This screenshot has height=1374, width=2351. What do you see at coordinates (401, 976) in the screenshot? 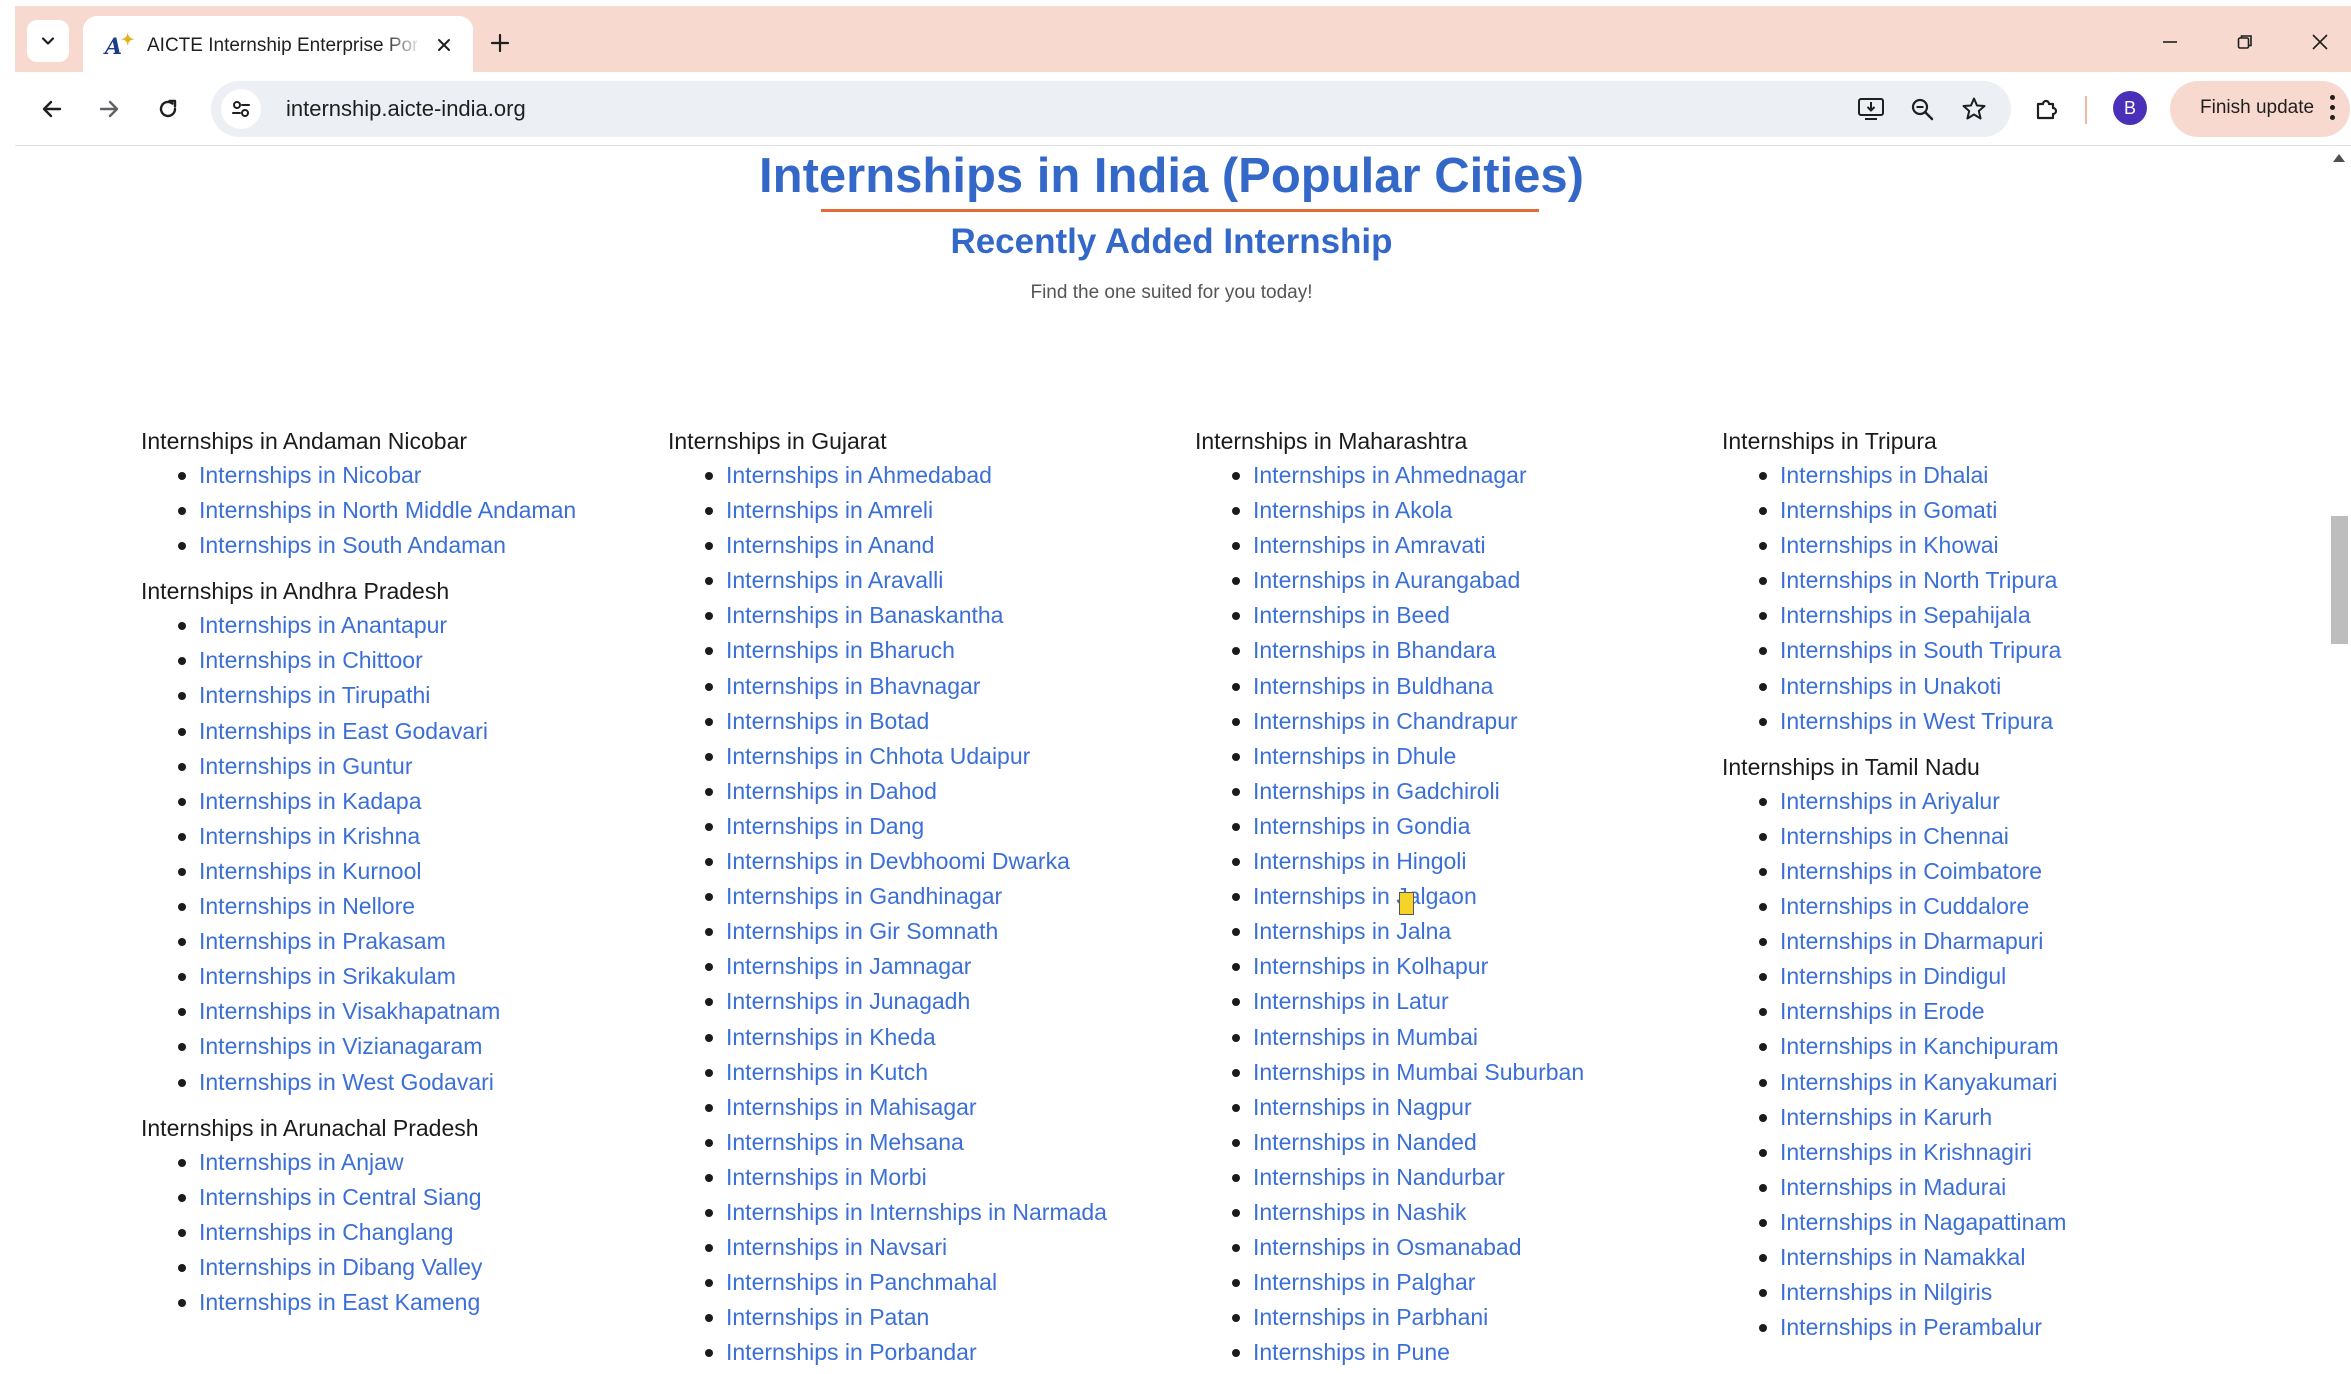
I see `city-internship-link: Internships in Srikakulam` at bounding box center [401, 976].